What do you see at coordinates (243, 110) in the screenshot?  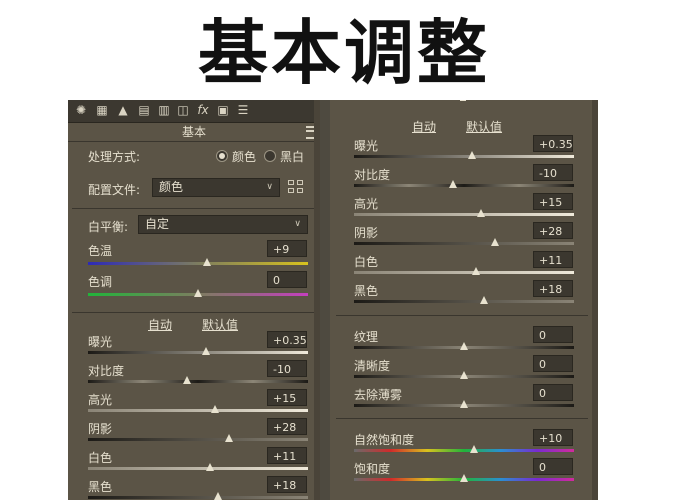 I see `sliders-icon: ☰` at bounding box center [243, 110].